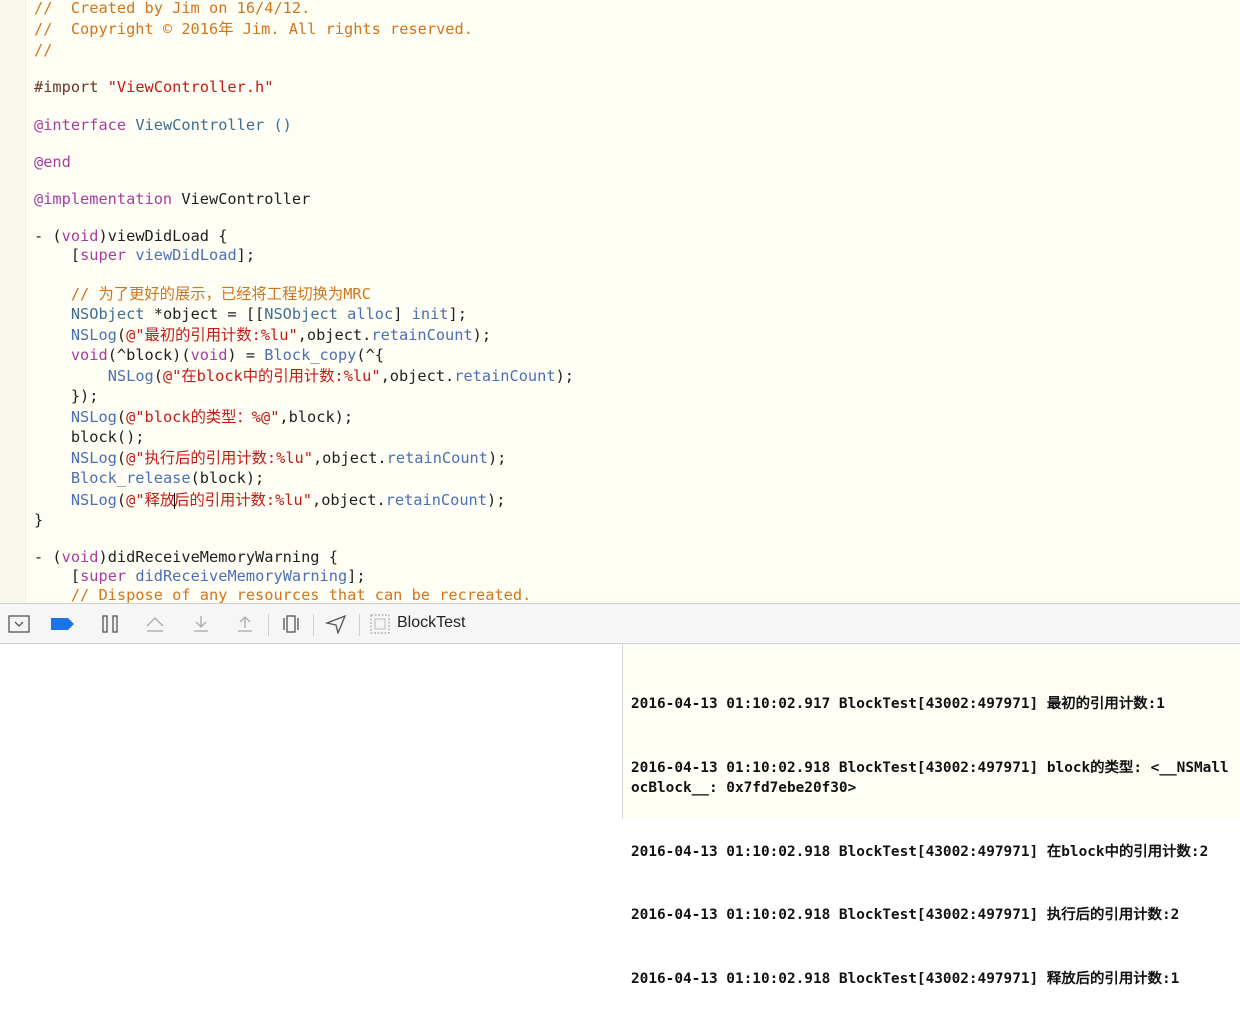  What do you see at coordinates (19, 624) in the screenshot?
I see `hide-debug-area-icon` at bounding box center [19, 624].